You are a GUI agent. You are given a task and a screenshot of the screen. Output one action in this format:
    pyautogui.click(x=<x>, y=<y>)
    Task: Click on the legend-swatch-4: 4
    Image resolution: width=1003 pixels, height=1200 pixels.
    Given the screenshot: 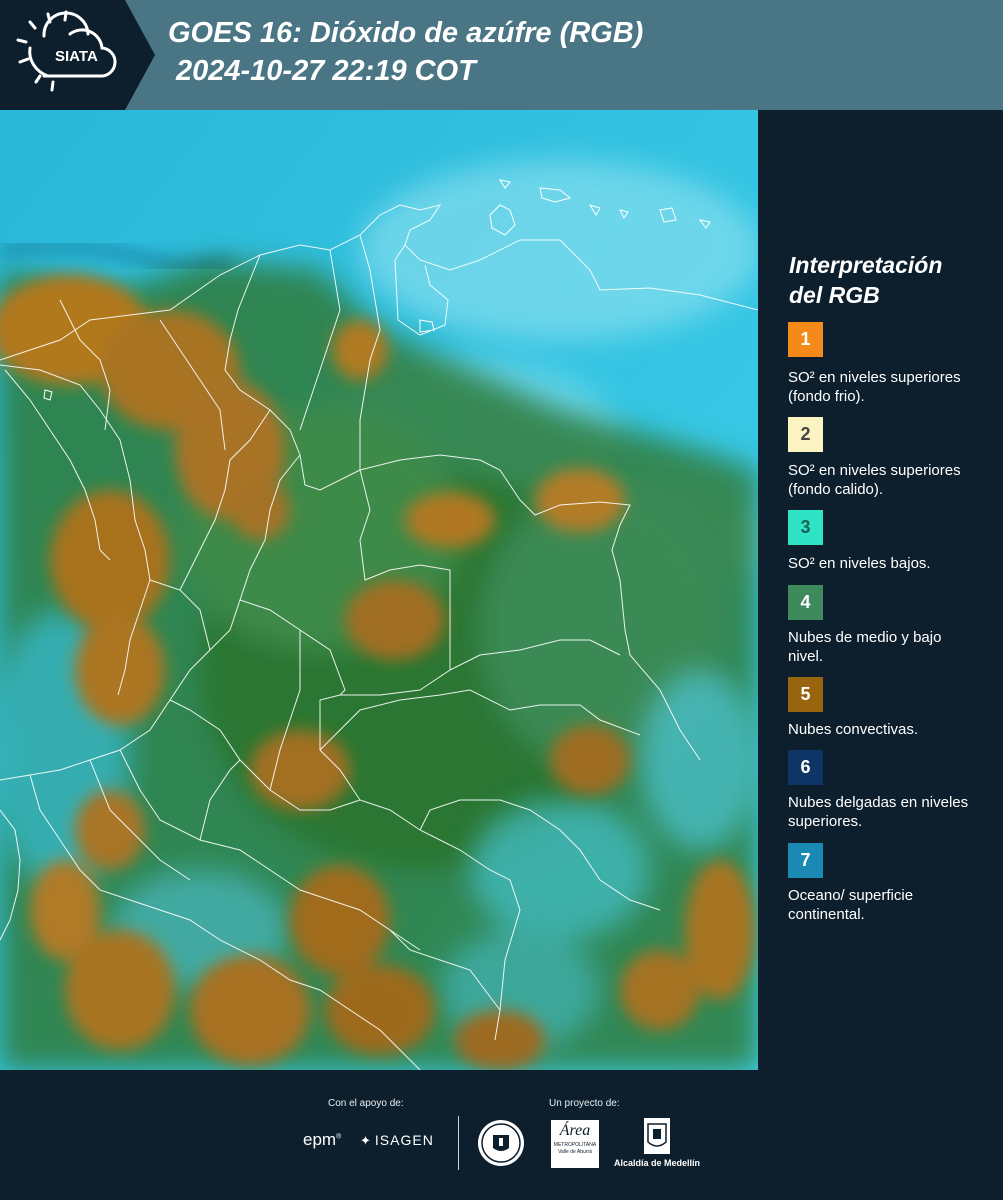 What is the action you would take?
    pyautogui.click(x=805, y=602)
    